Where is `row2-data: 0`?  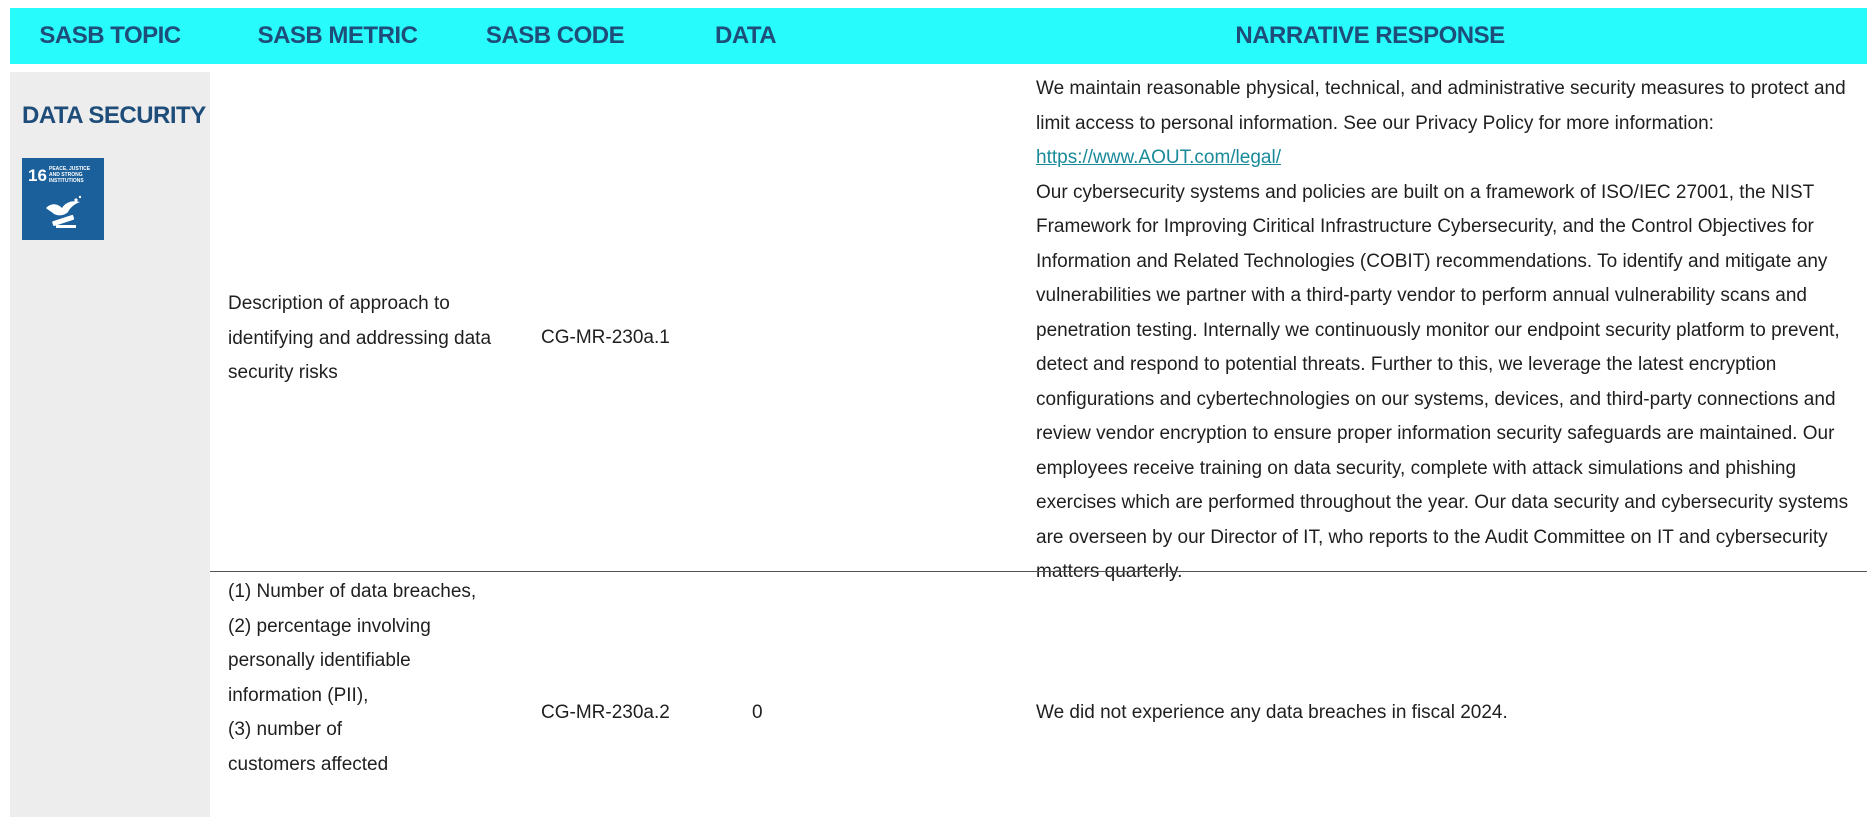
row2-data: 0 is located at coordinates (757, 712).